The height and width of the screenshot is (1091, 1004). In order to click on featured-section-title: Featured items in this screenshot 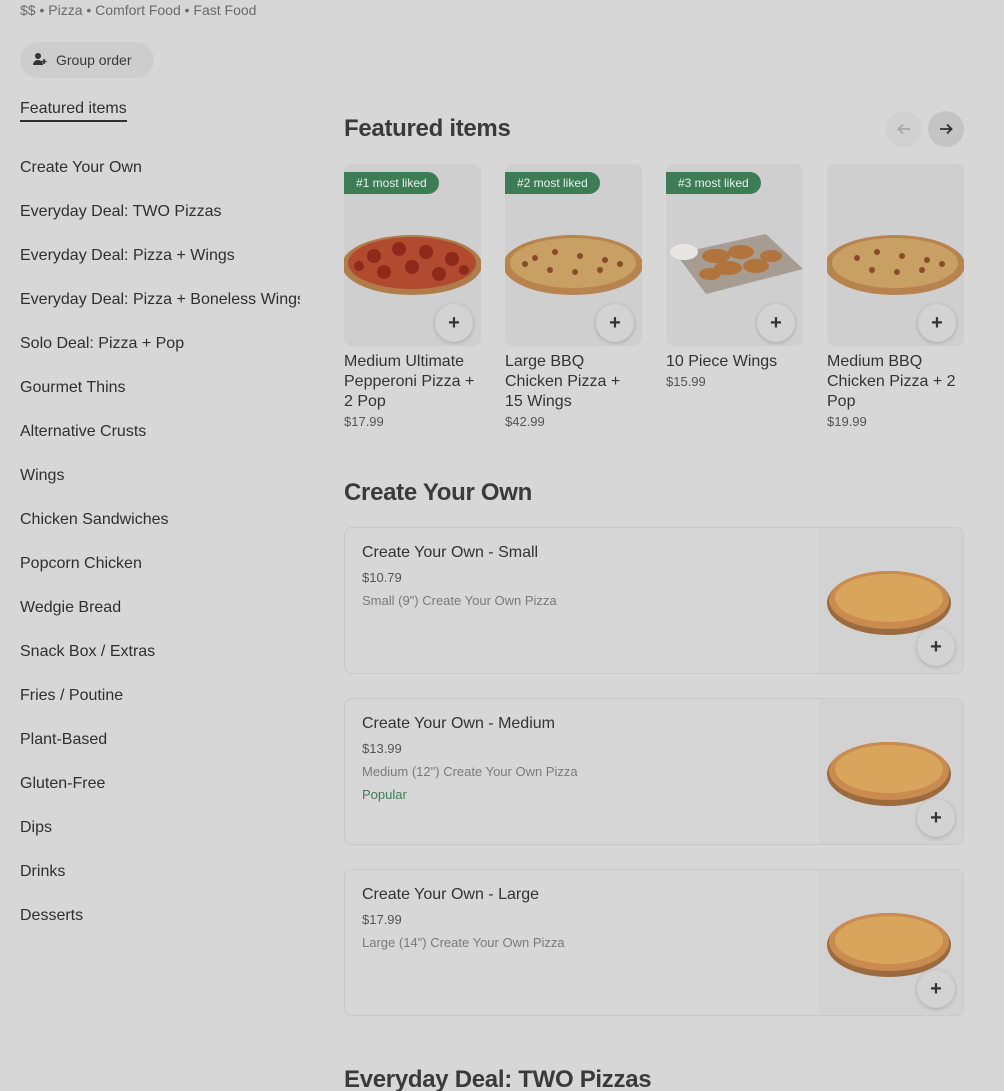, I will do `click(427, 128)`.